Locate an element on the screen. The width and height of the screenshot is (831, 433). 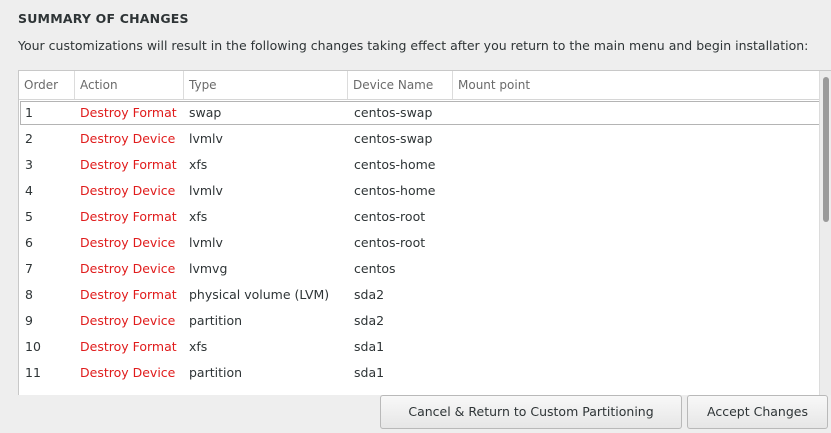
cell-order: 9 is located at coordinates (29, 320).